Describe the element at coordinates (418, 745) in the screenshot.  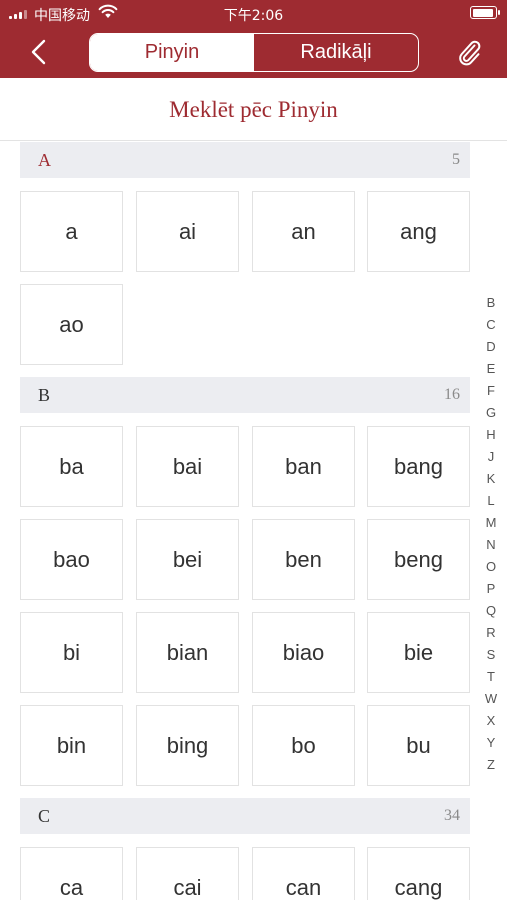
I see `pinyin-cell: bu` at that location.